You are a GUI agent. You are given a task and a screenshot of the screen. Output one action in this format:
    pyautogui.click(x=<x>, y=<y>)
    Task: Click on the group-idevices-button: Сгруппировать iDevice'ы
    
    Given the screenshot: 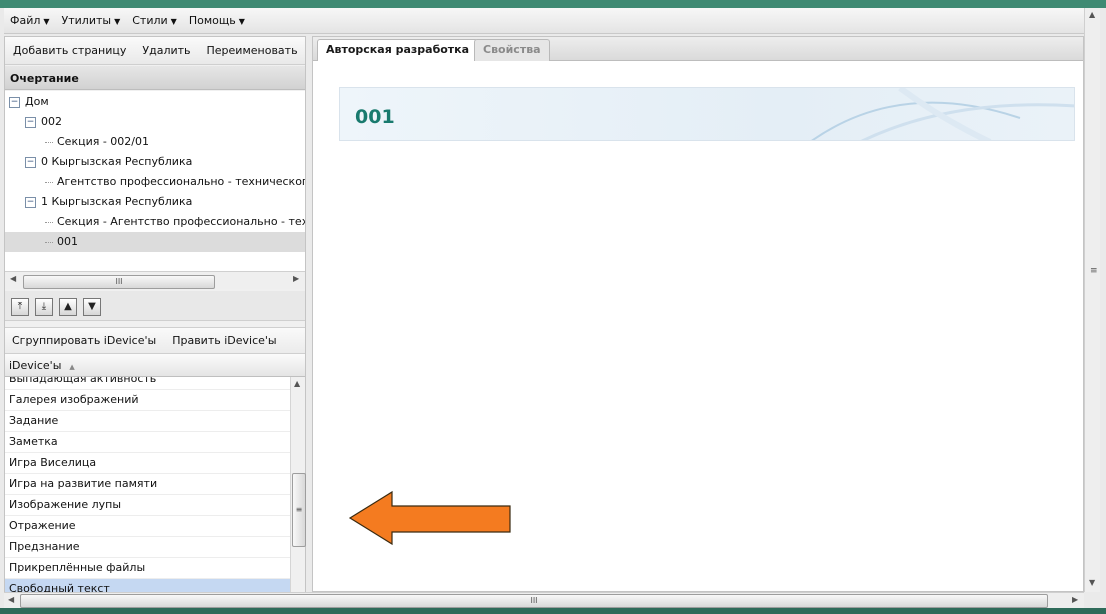 What is the action you would take?
    pyautogui.click(x=84, y=340)
    